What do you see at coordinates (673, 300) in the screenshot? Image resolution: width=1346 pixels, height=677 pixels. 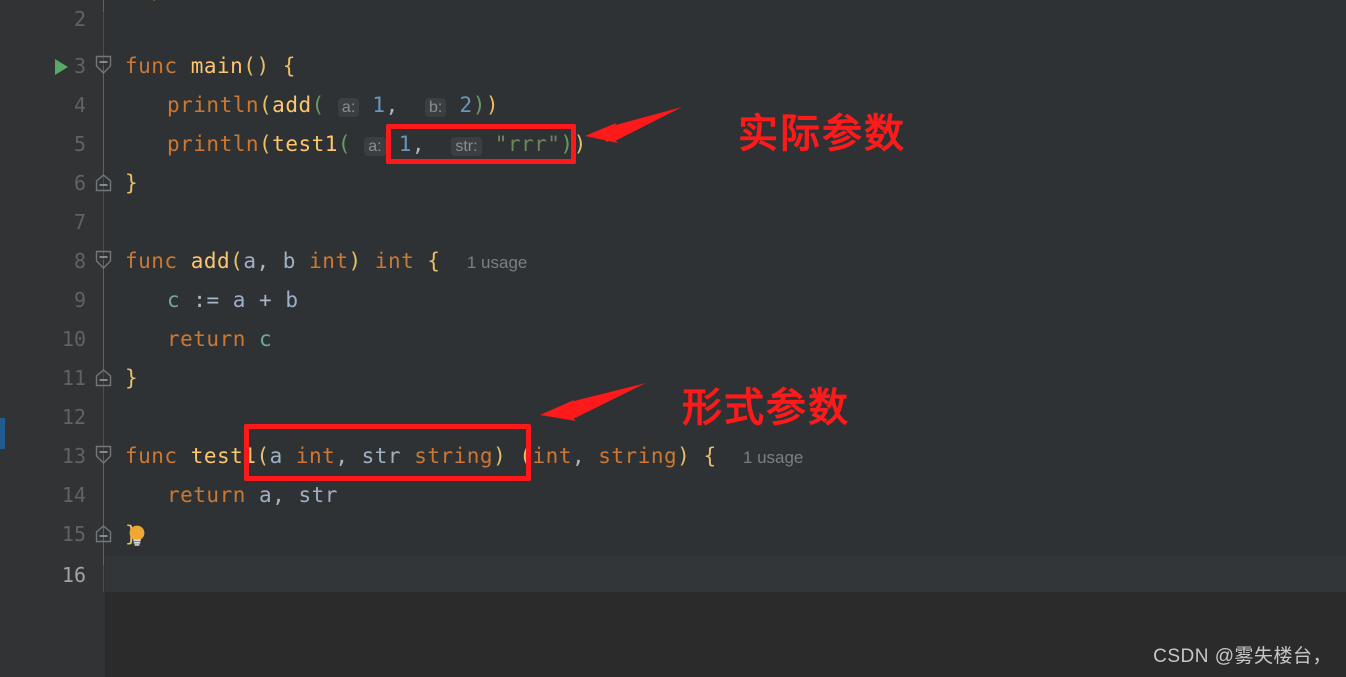 I see `code-line-9: 9 c := a + b` at bounding box center [673, 300].